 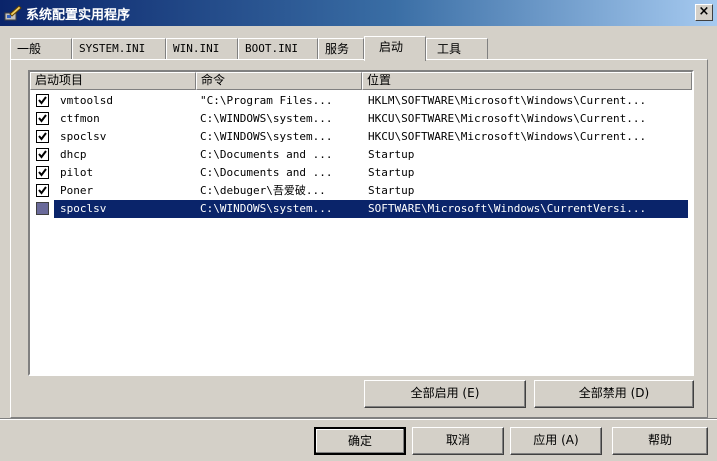 I want to click on tab-services: 服务, so click(x=341, y=49).